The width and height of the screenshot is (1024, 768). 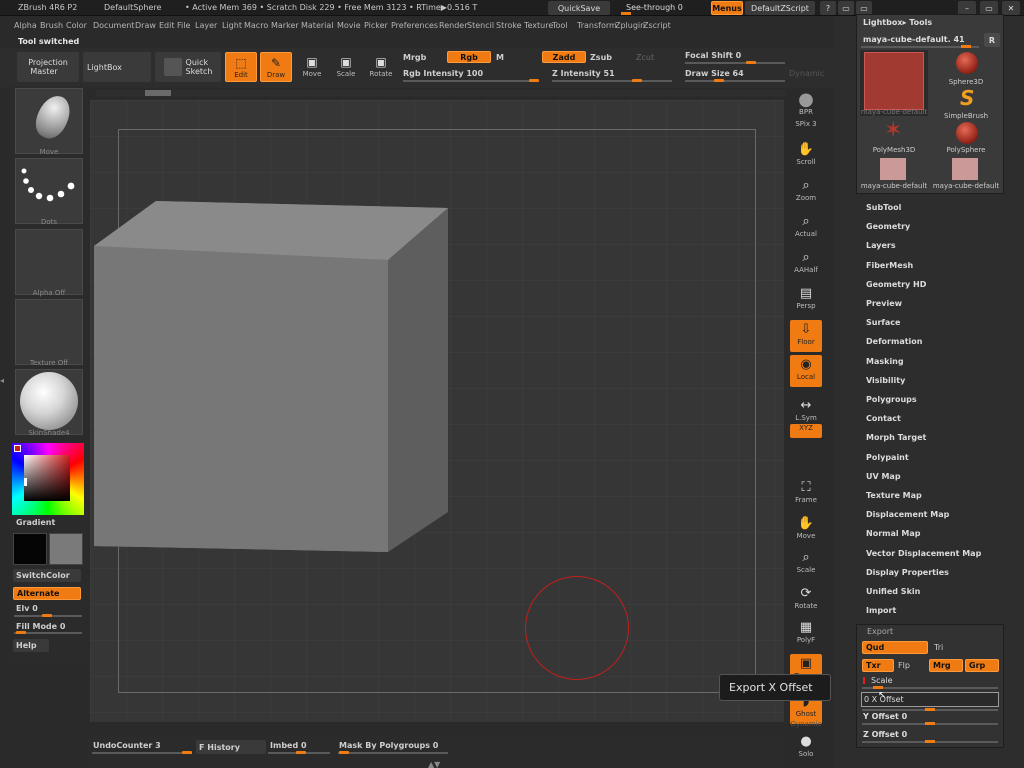 What do you see at coordinates (846, 8) in the screenshot?
I see `restore-icon: ▭` at bounding box center [846, 8].